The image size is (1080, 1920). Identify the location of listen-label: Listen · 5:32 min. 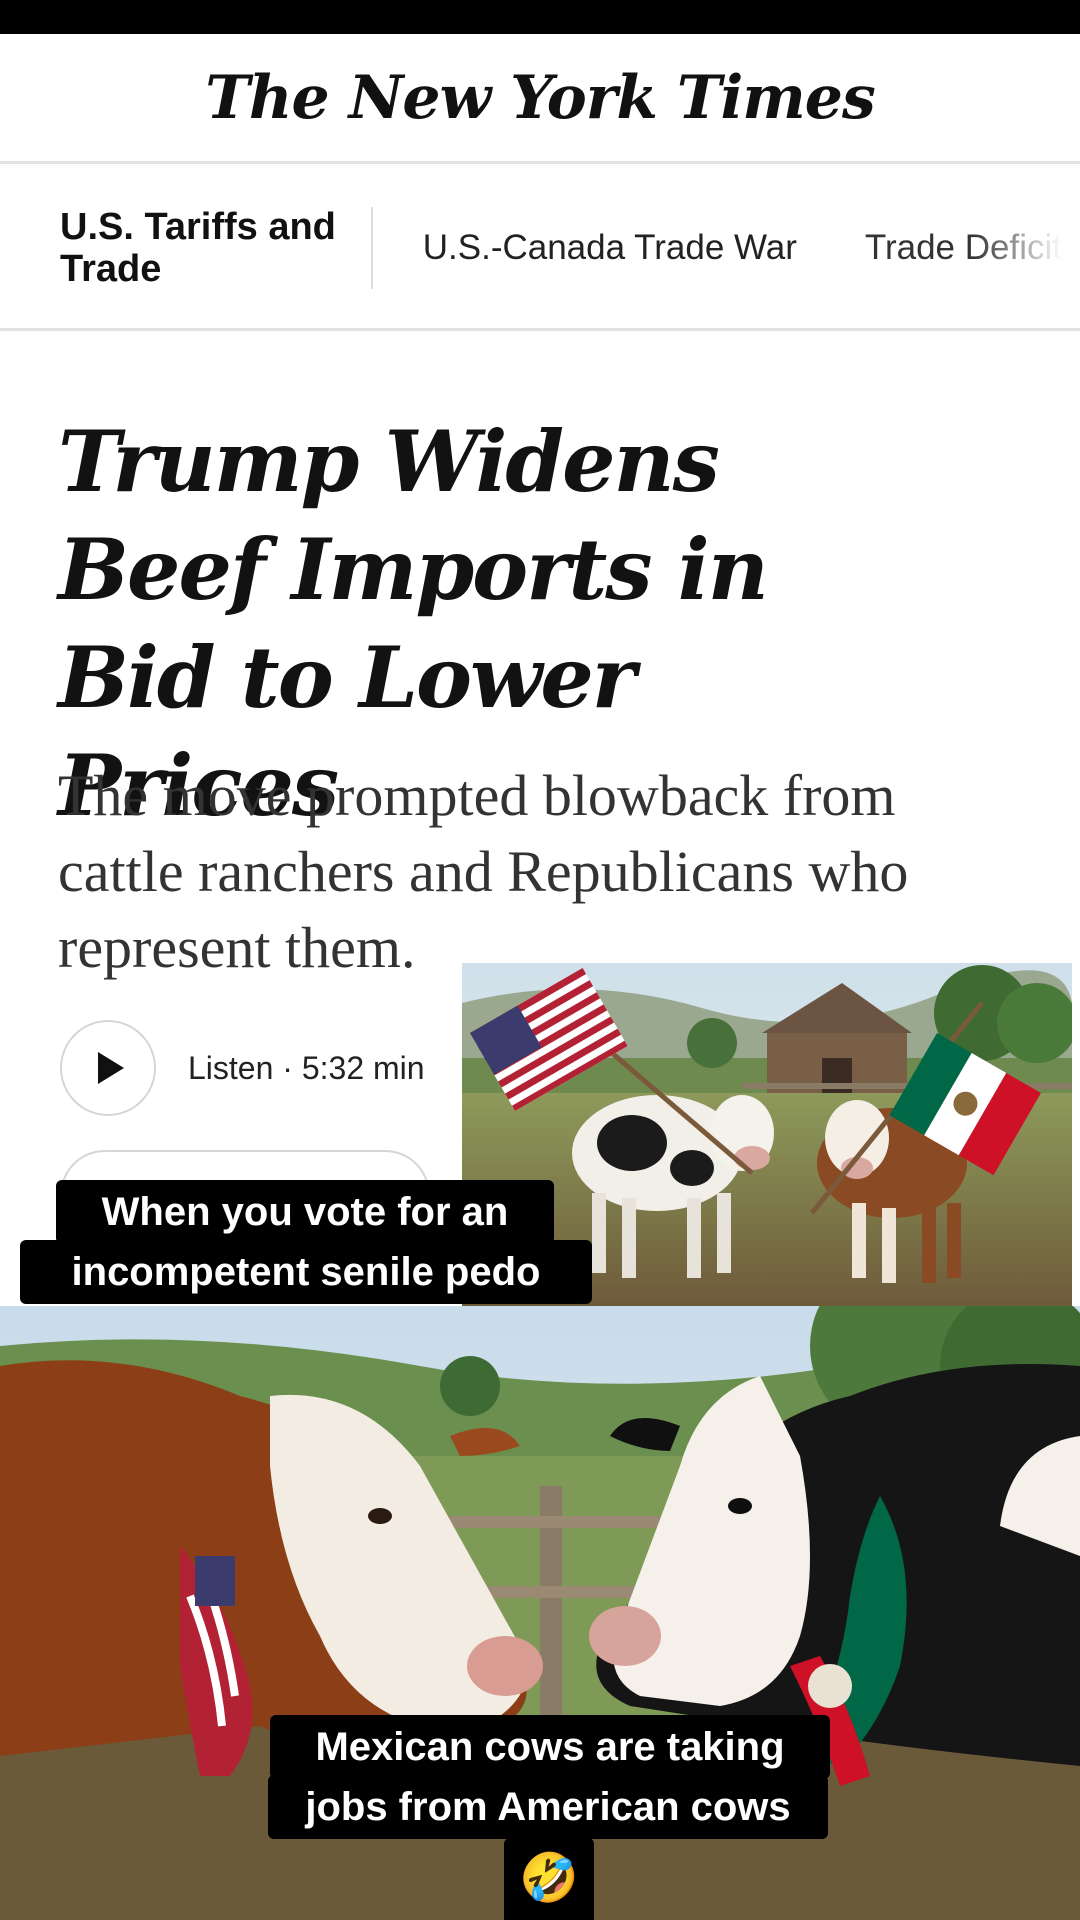
(306, 1067).